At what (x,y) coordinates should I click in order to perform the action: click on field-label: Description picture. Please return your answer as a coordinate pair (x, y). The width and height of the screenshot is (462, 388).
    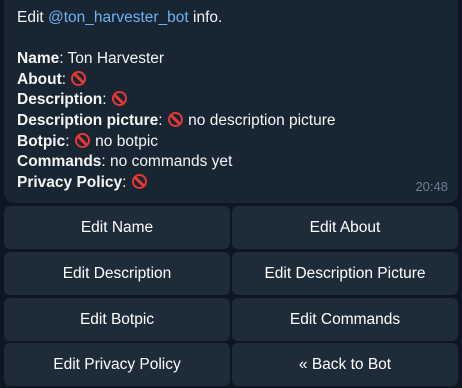
    Looking at the image, I should click on (88, 120).